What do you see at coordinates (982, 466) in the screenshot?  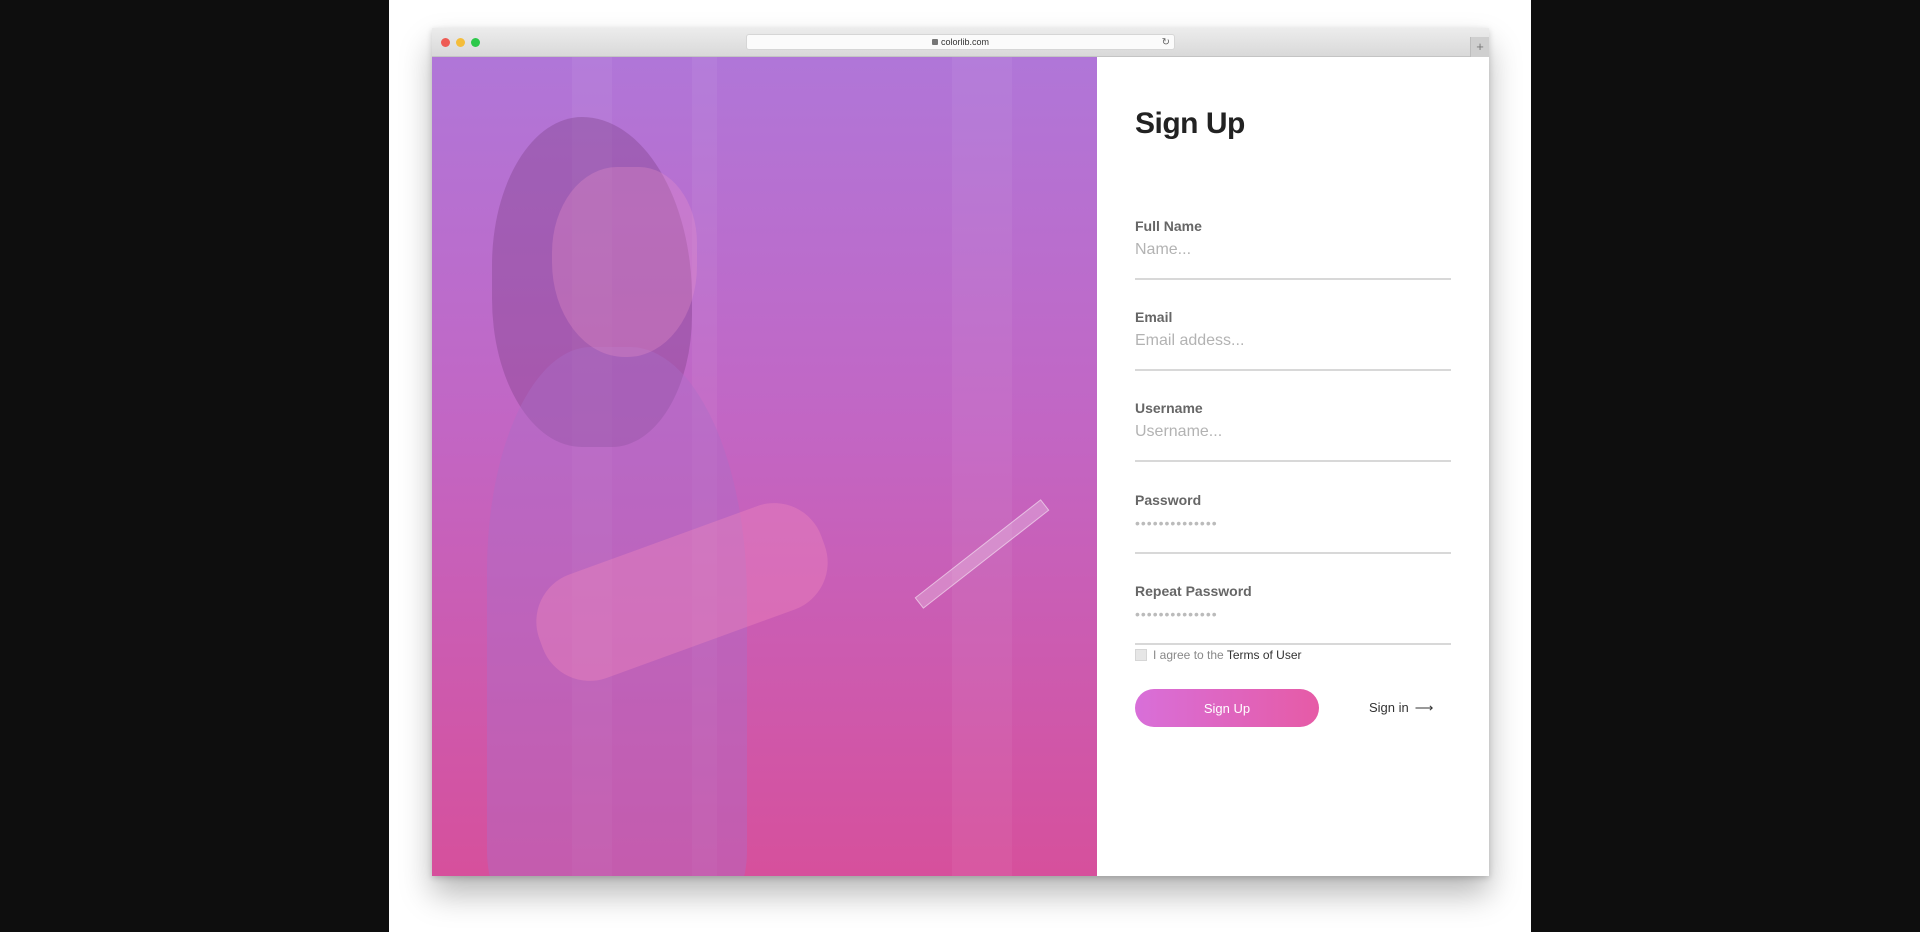 I see `background-stripe` at bounding box center [982, 466].